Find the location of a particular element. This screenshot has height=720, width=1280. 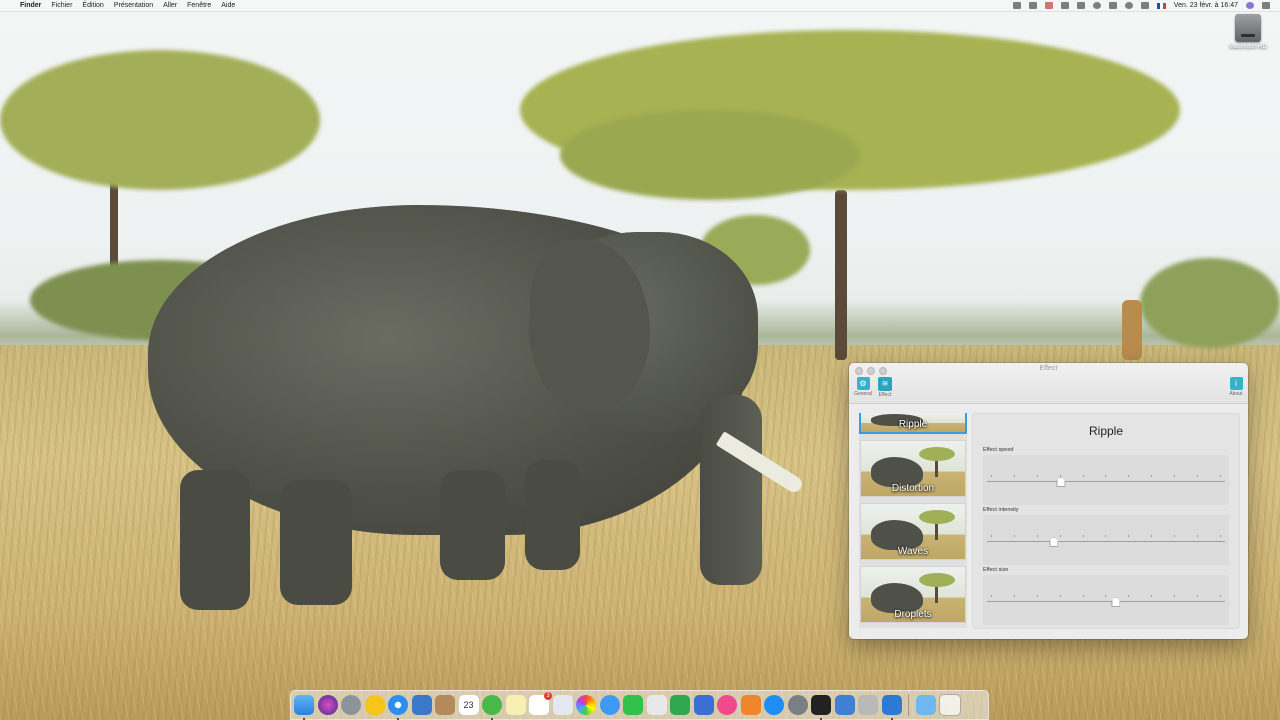

effect-item-droplets: Droplets is located at coordinates (913, 594).